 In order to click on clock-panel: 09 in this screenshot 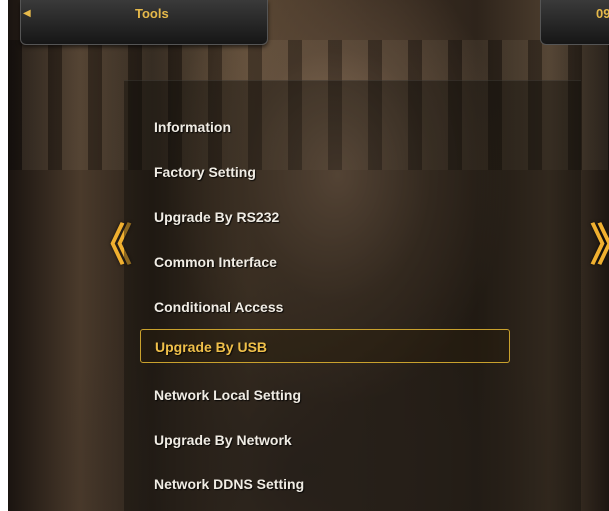, I will do `click(574, 22)`.